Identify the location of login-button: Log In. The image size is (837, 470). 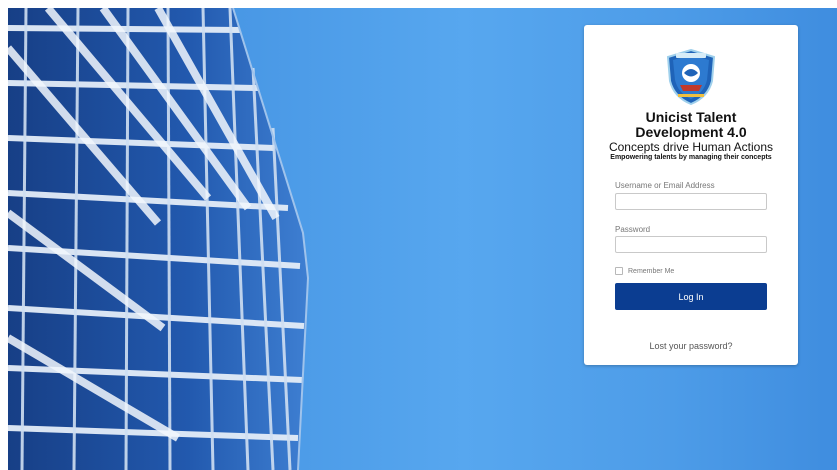
(691, 296).